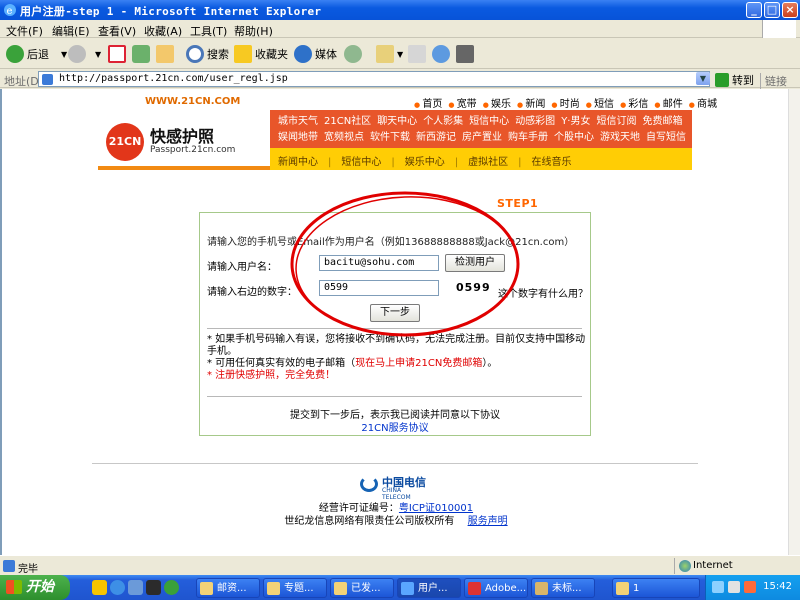 This screenshot has height=600, width=800. Describe the element at coordinates (173, 78) in the screenshot. I see `address-url: http://passport.21cn.com/user_regl.jsp` at that location.